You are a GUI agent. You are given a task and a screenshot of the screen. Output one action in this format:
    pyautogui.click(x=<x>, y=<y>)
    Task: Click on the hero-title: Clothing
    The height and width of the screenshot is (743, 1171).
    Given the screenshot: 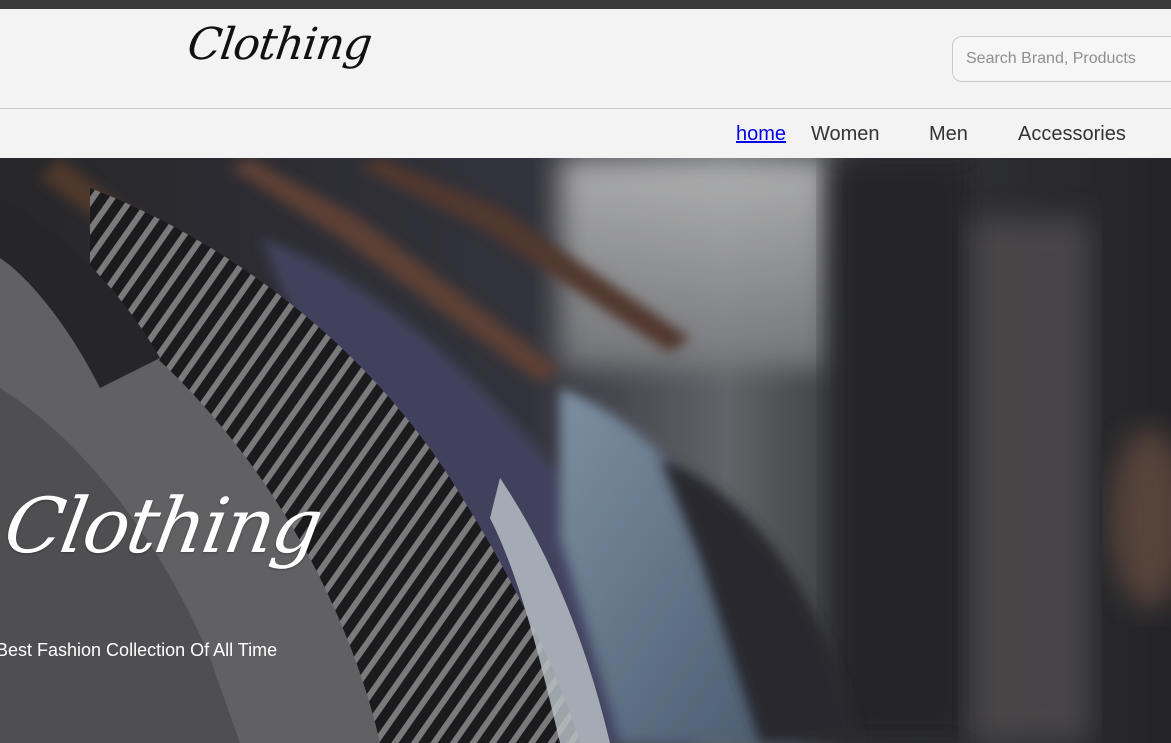 What is the action you would take?
    pyautogui.click(x=164, y=525)
    